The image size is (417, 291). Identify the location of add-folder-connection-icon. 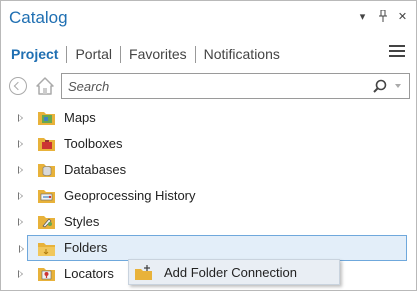
(143, 272).